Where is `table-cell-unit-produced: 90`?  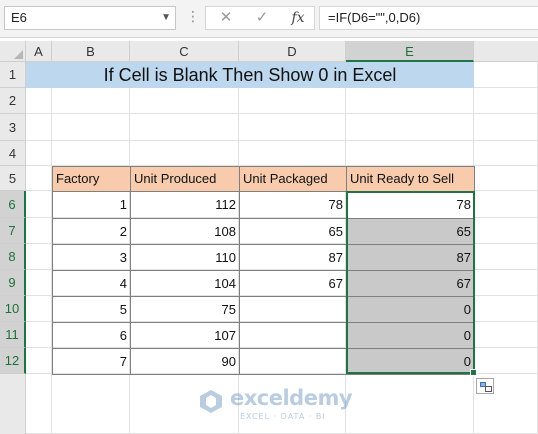
table-cell-unit-produced: 90 is located at coordinates (185, 361).